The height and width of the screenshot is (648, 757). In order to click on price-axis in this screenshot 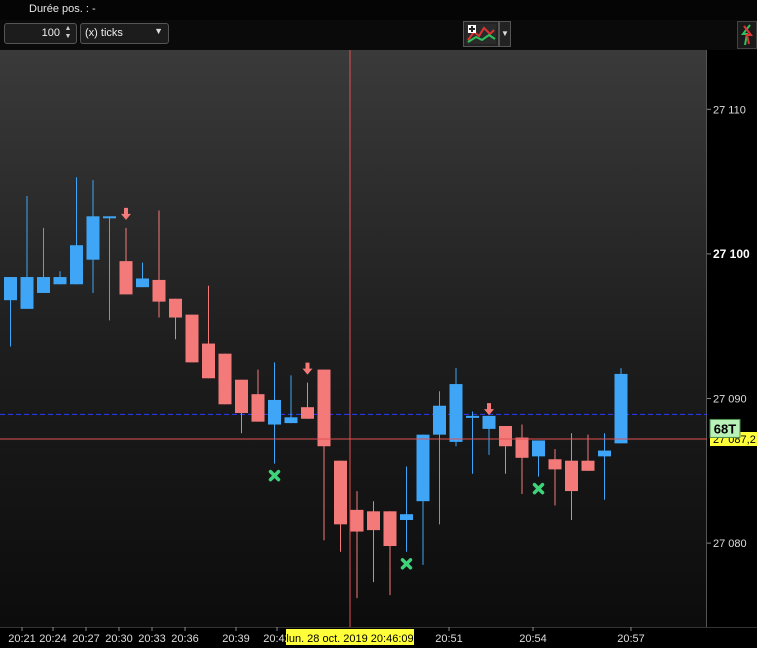, I will do `click(732, 338)`.